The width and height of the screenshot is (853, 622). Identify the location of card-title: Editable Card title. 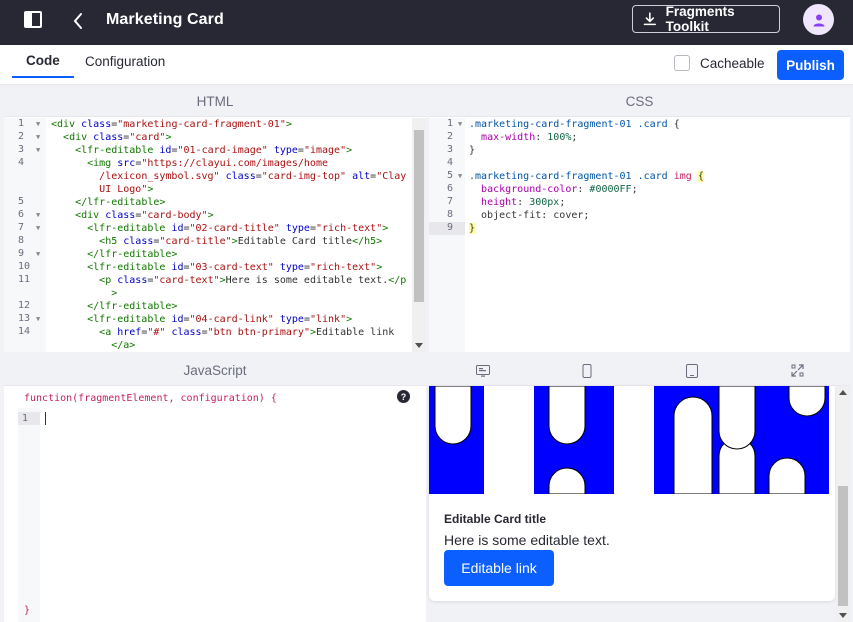
(495, 519).